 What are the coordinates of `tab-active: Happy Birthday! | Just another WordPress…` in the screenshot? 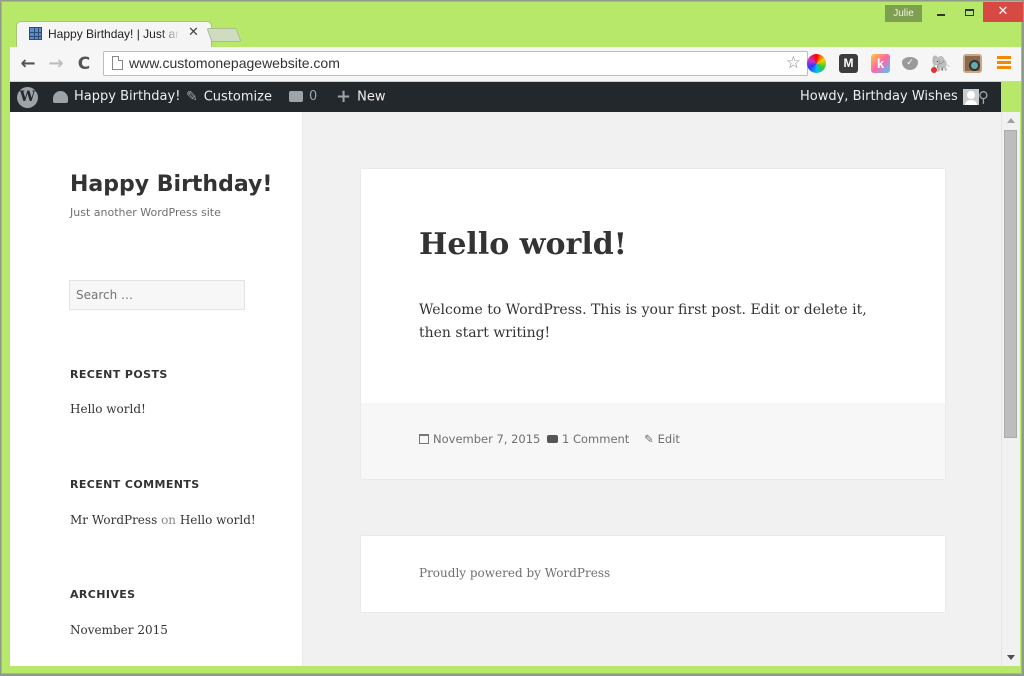 It's located at (114, 34).